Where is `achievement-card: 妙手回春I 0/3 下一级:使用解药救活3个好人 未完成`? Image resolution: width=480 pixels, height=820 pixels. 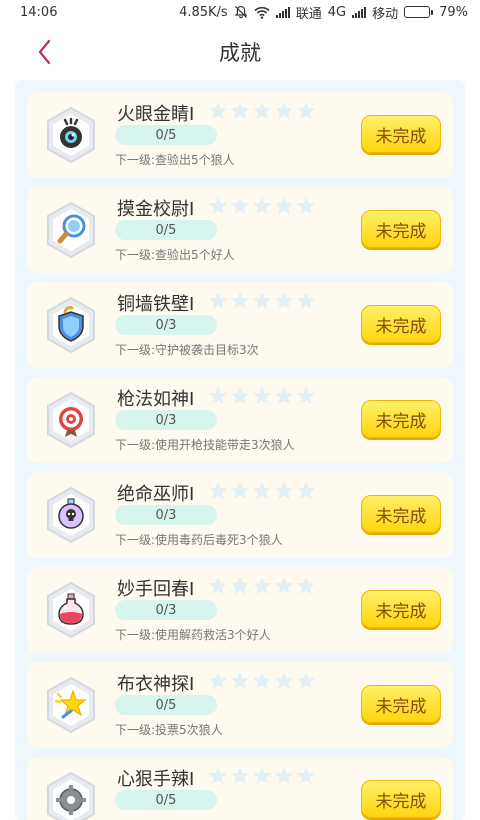
achievement-card: 妙手回春I 0/3 下一级:使用解药救活3个好人 未完成 is located at coordinates (240, 610).